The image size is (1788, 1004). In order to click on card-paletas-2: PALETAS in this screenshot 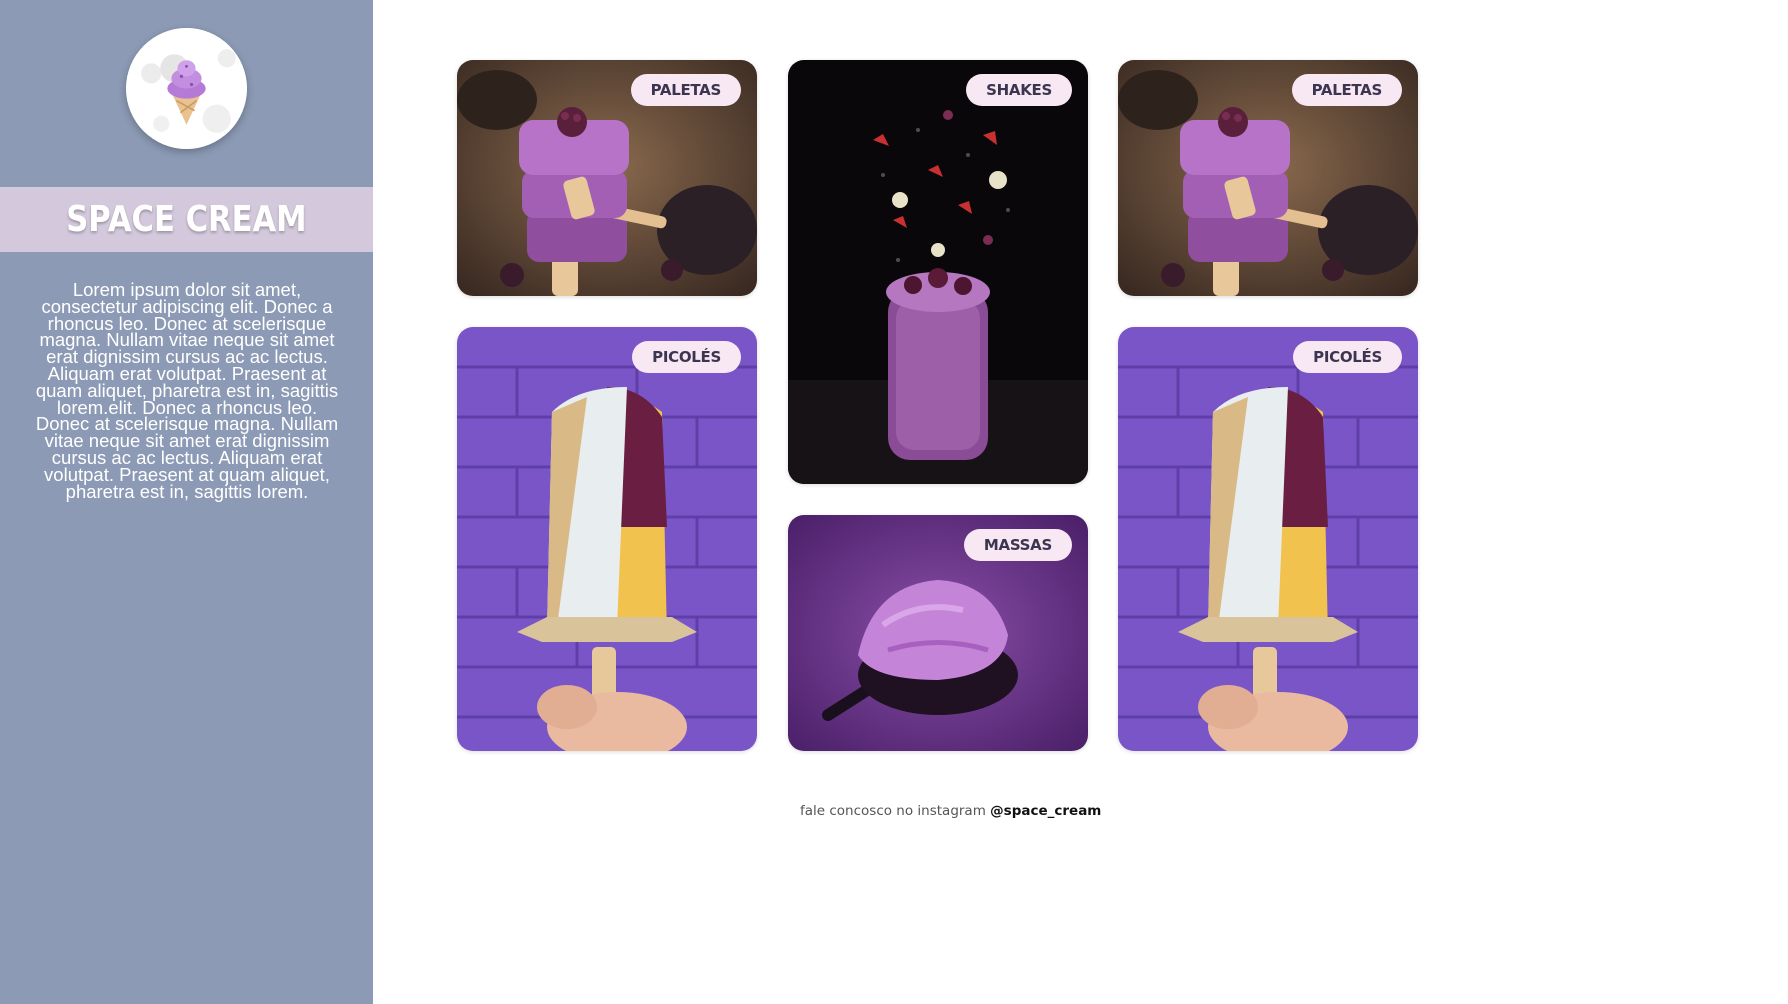, I will do `click(1268, 178)`.